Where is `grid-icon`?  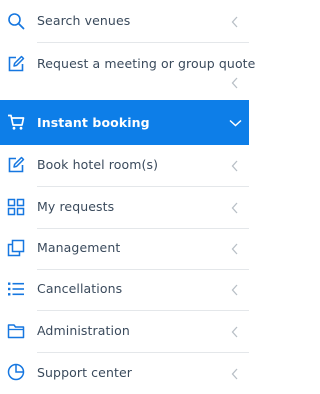 grid-icon is located at coordinates (16, 207).